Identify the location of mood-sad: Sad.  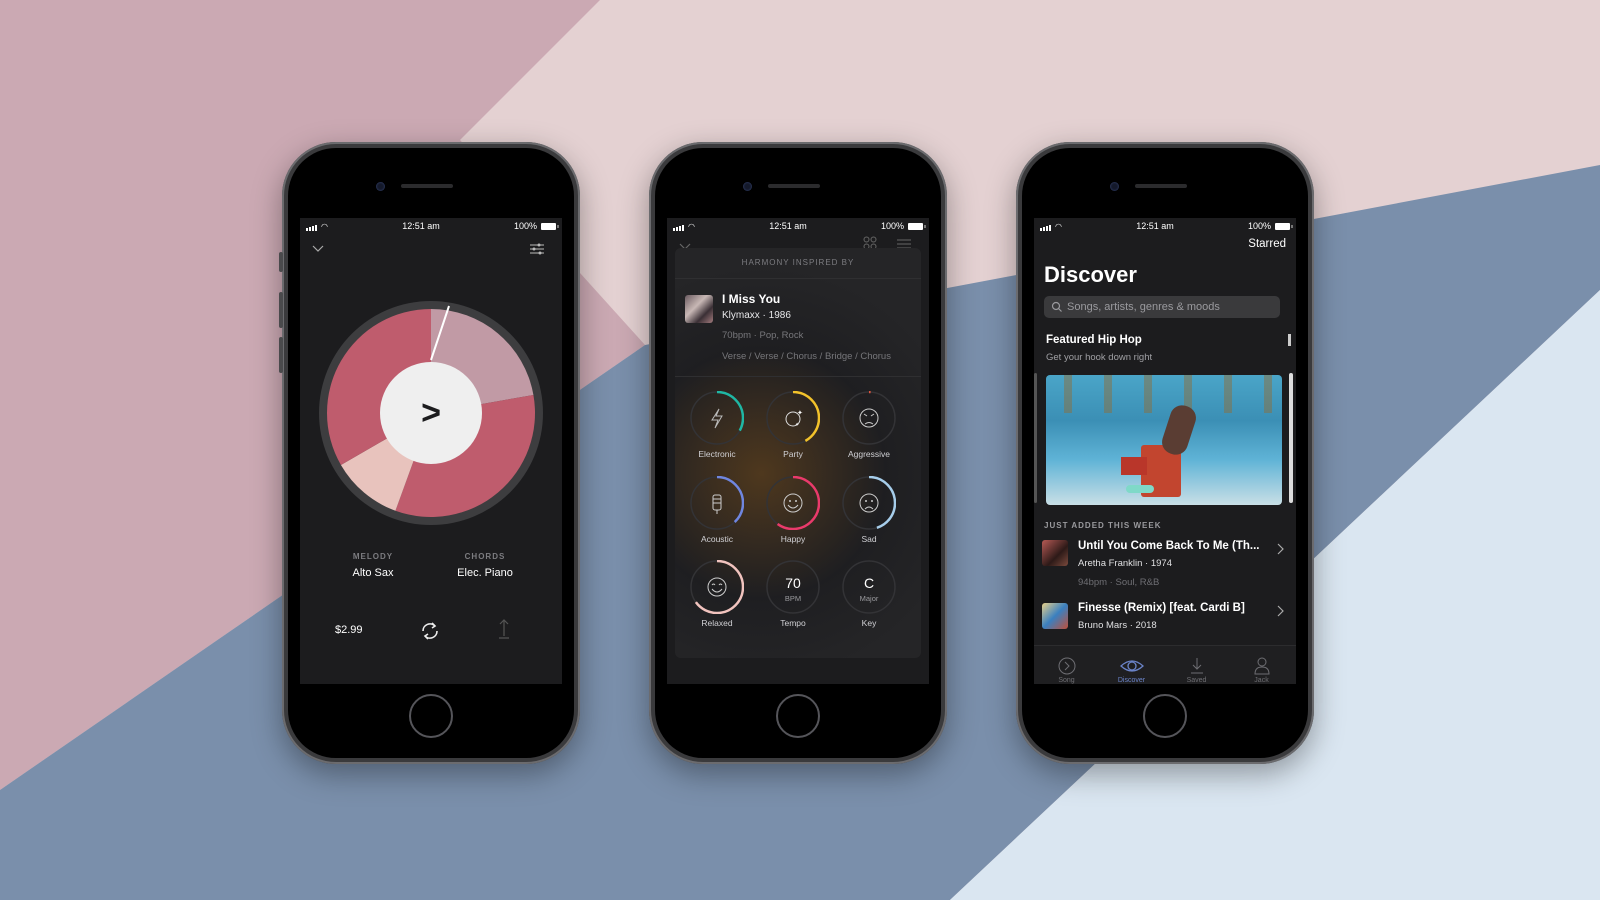
(869, 510).